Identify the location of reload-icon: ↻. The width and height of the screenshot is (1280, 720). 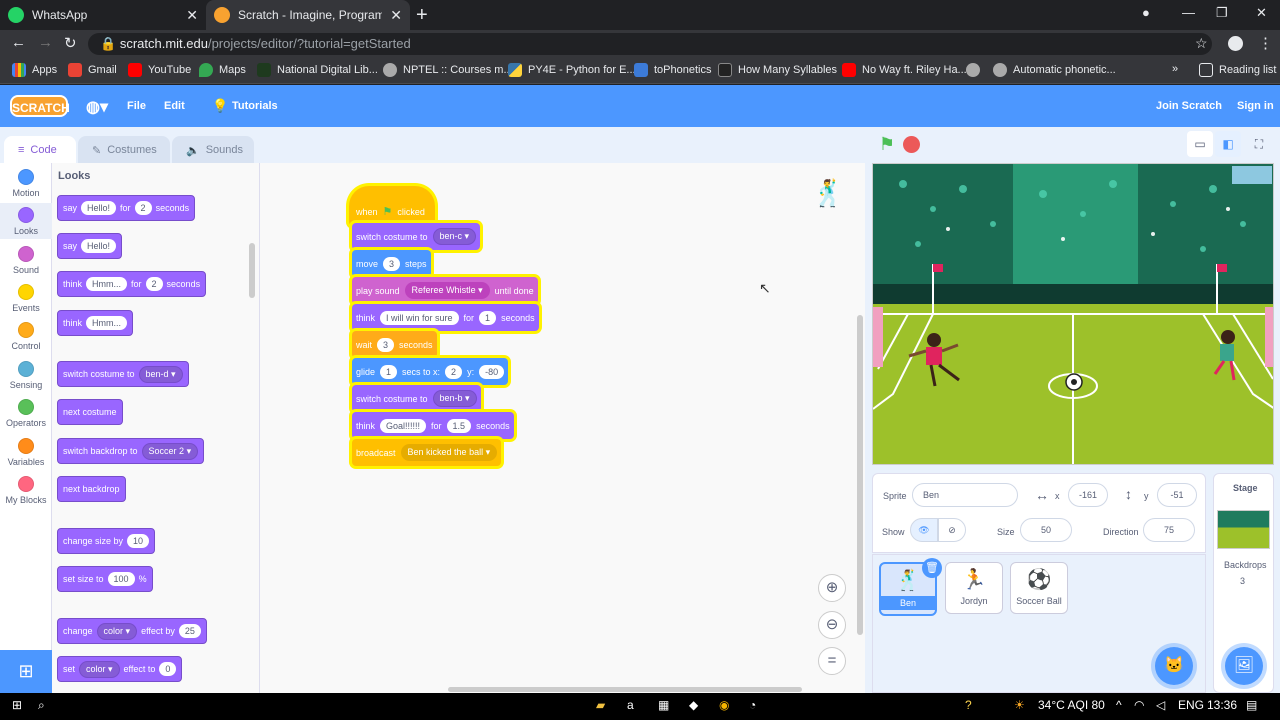
(70, 43).